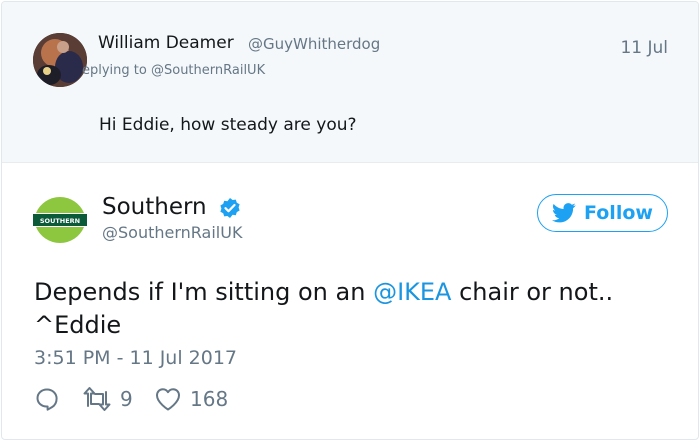 Image resolution: width=700 pixels, height=441 pixels. What do you see at coordinates (135, 358) in the screenshot?
I see `tweet-timestamp: 3:51 PM - 11 Jul 2017` at bounding box center [135, 358].